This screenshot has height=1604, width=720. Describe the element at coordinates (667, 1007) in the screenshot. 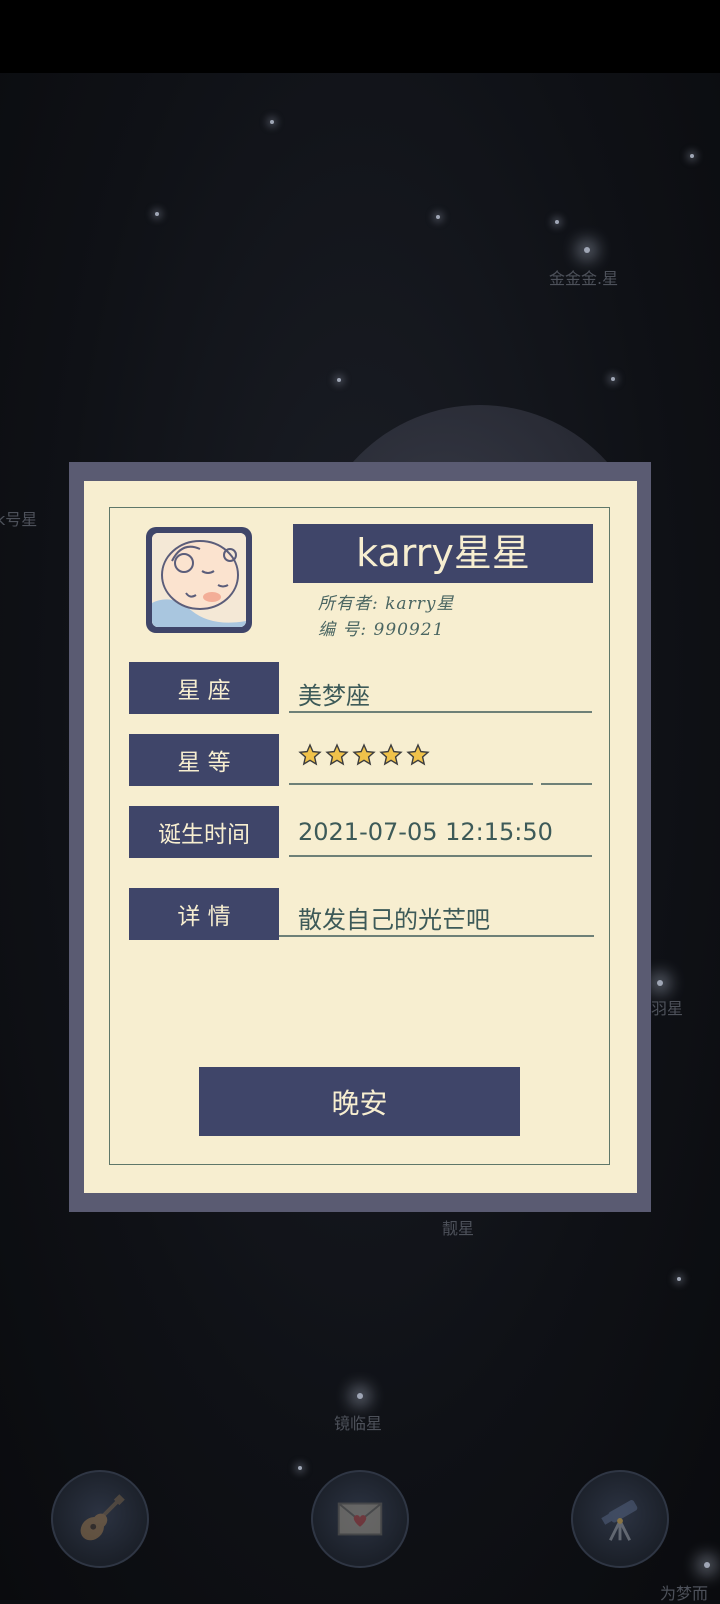

I see `star-label-yu: 羽星` at that location.